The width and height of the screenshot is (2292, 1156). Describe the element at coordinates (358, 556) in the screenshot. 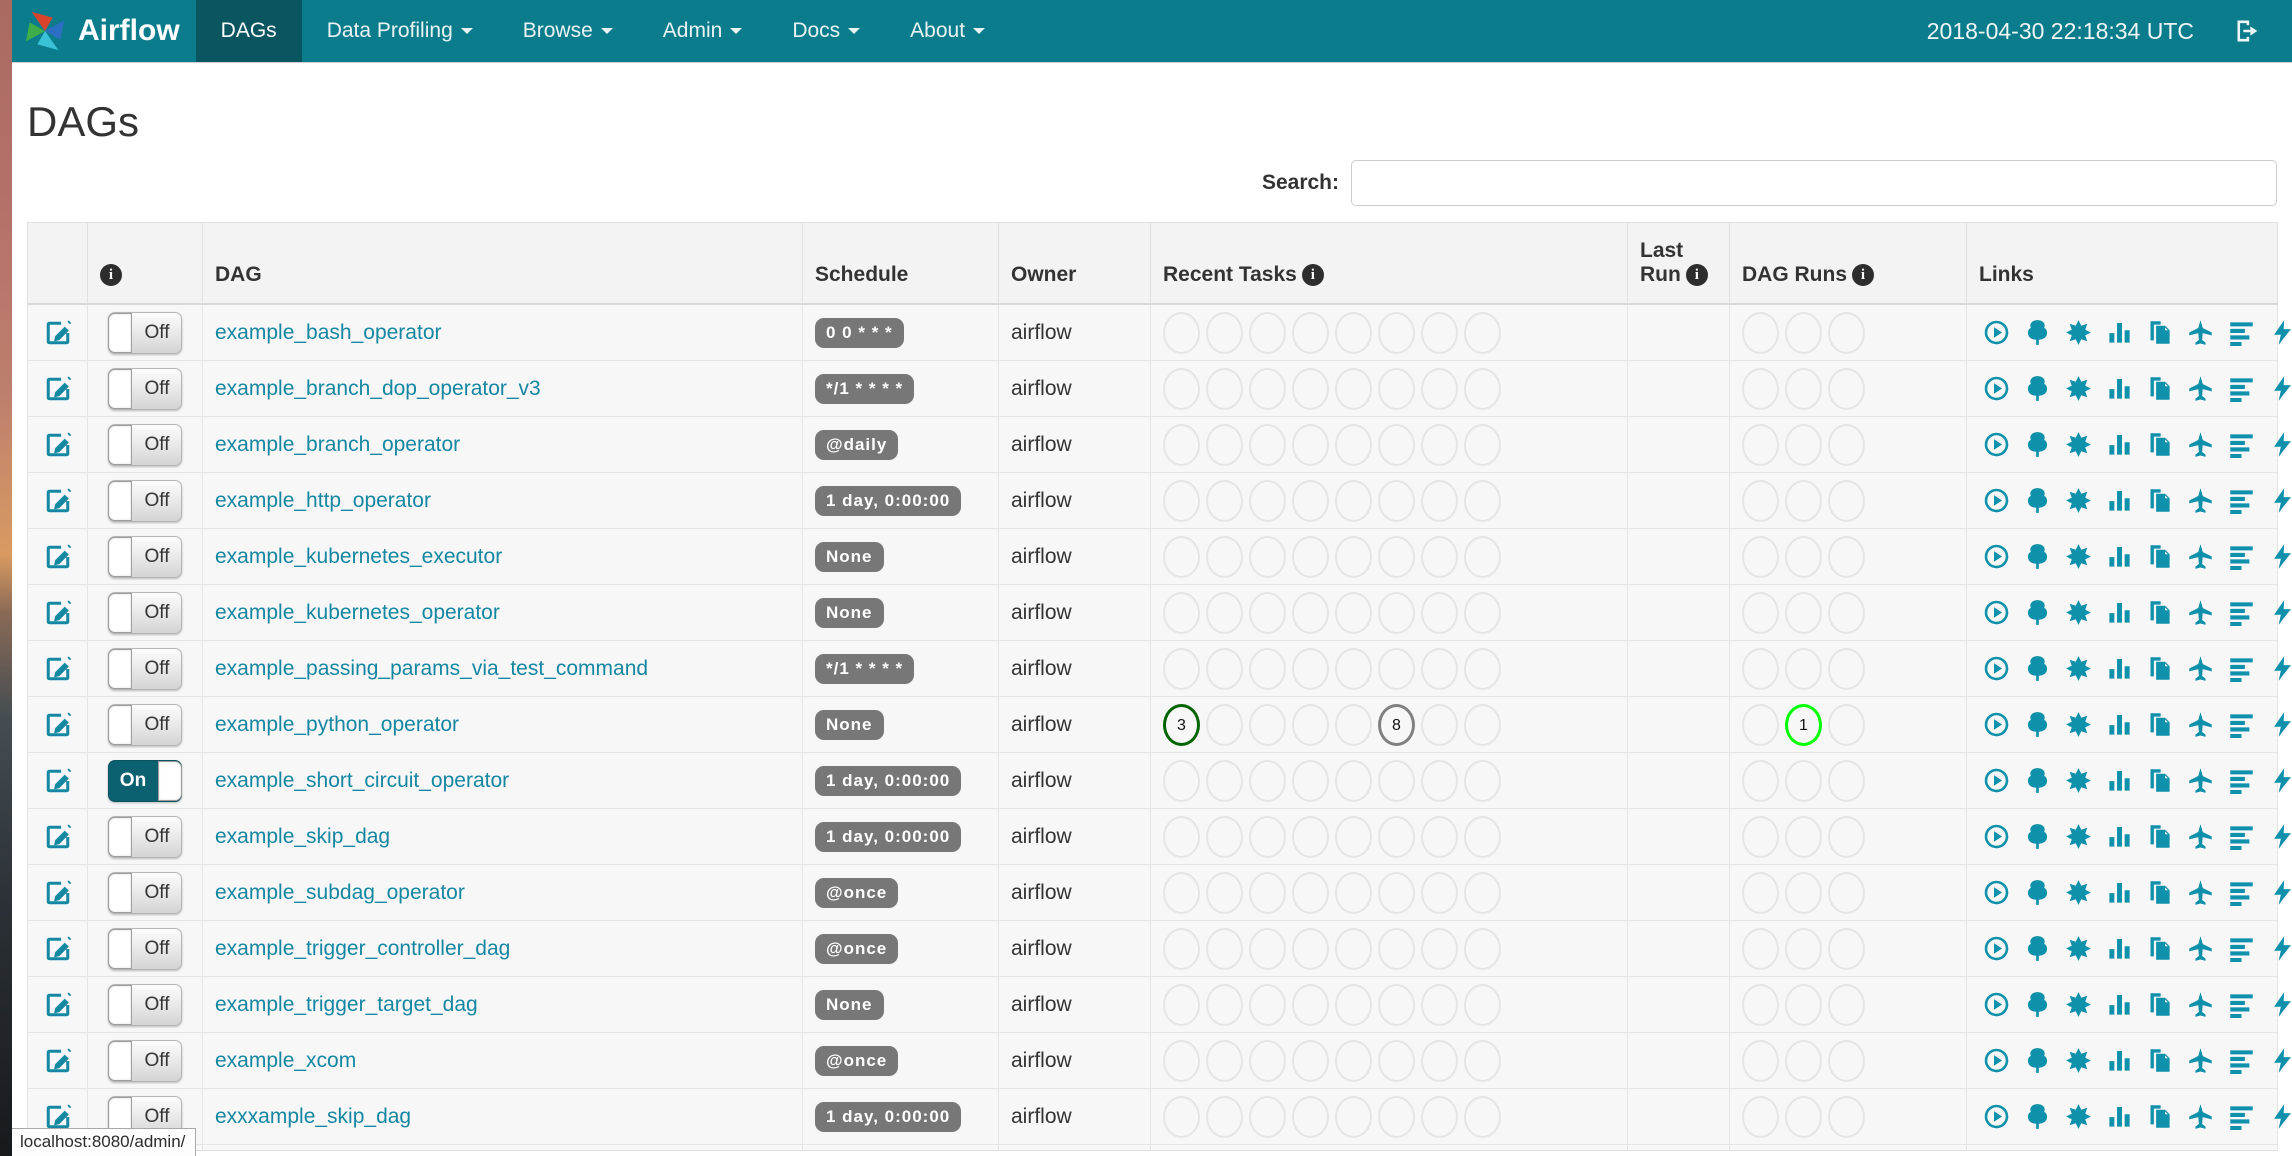

I see `dag-link: example_kubernetes_executor` at that location.